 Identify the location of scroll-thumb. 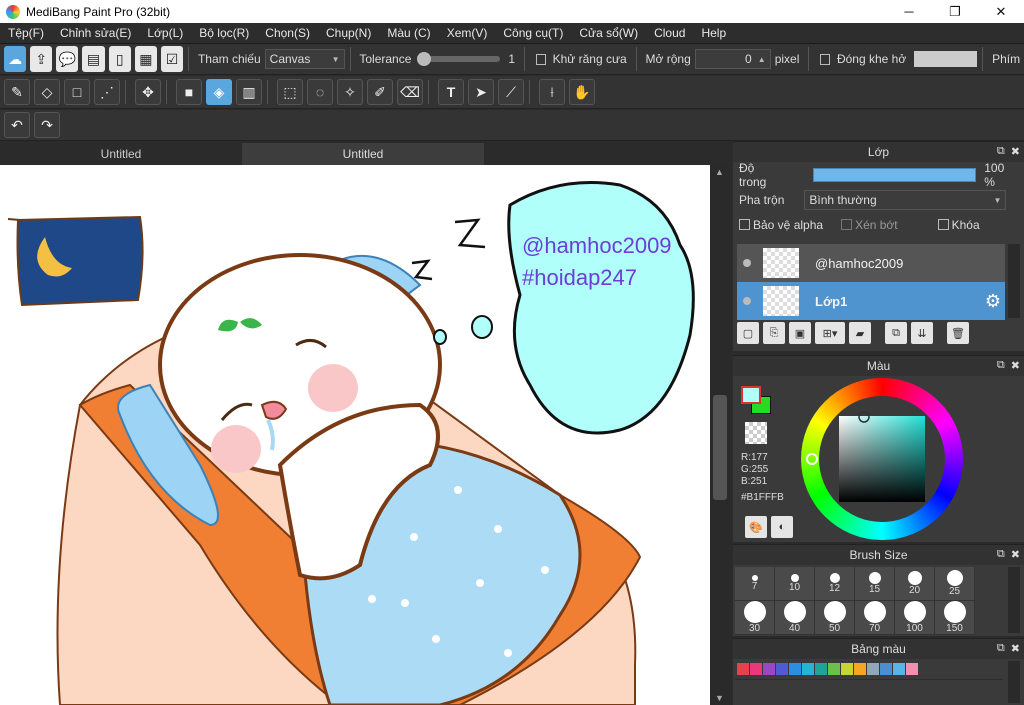
(720, 447).